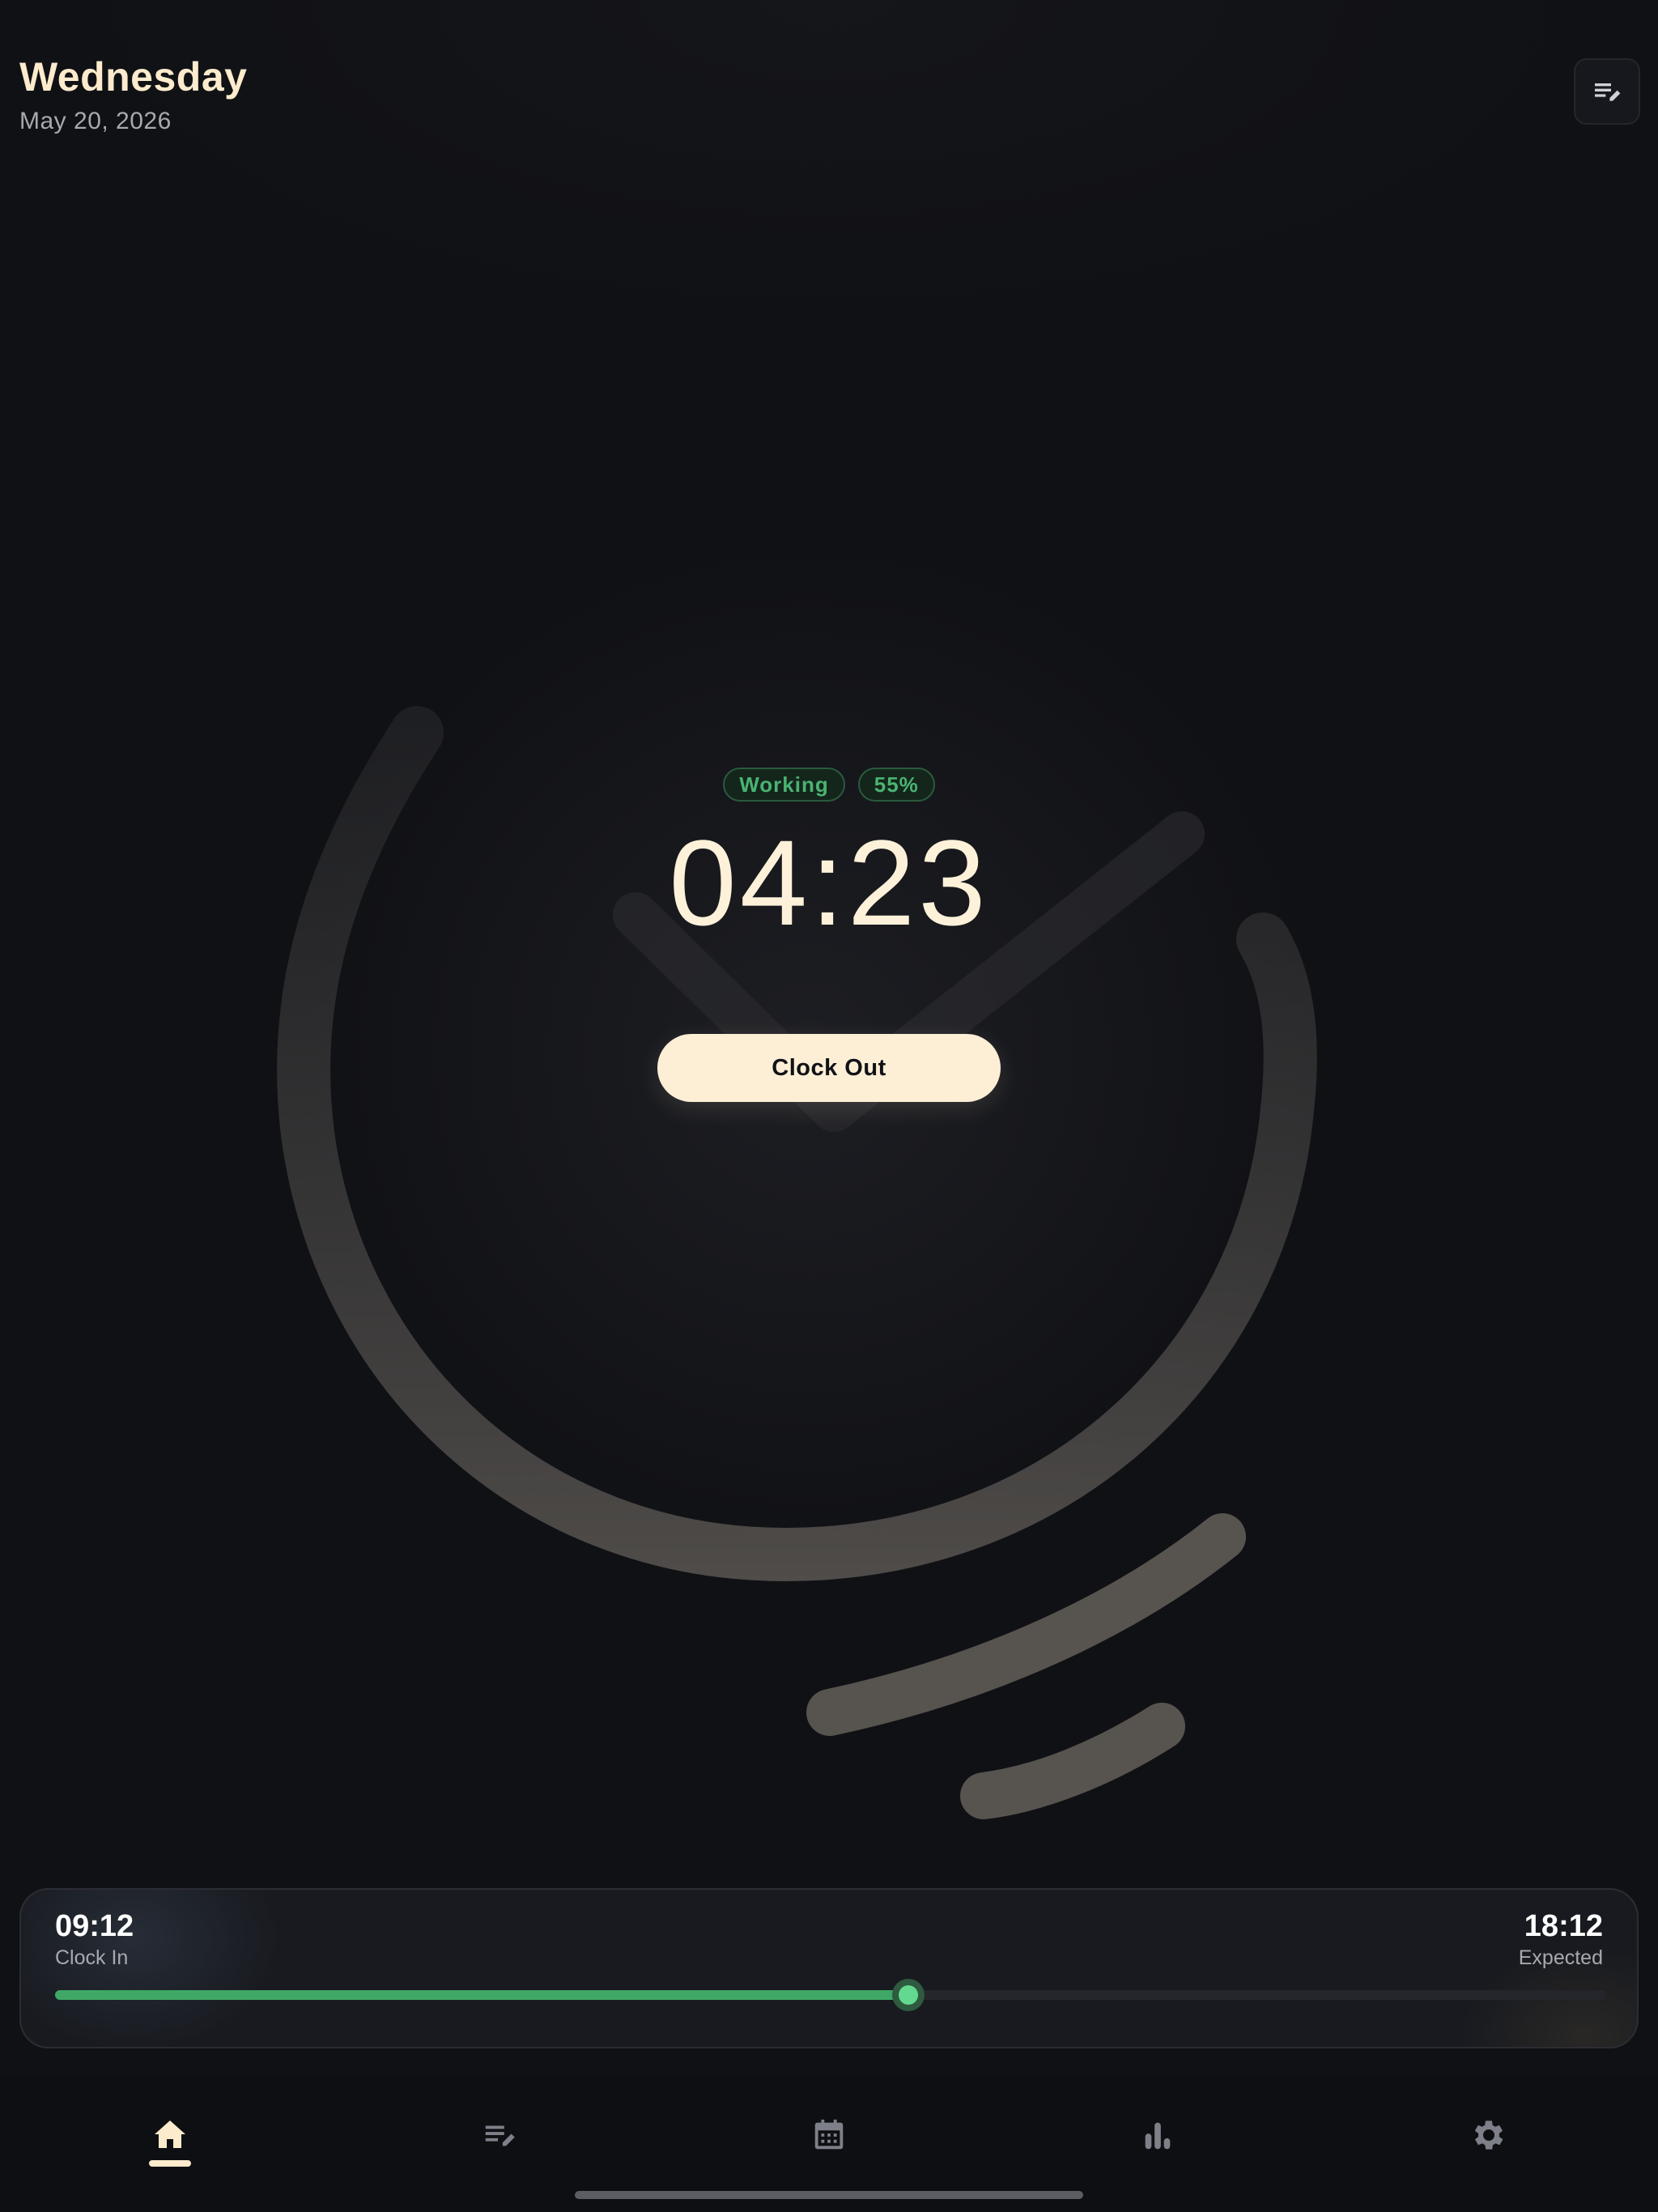 The height and width of the screenshot is (2212, 1658). I want to click on edit-entries-button, so click(1607, 92).